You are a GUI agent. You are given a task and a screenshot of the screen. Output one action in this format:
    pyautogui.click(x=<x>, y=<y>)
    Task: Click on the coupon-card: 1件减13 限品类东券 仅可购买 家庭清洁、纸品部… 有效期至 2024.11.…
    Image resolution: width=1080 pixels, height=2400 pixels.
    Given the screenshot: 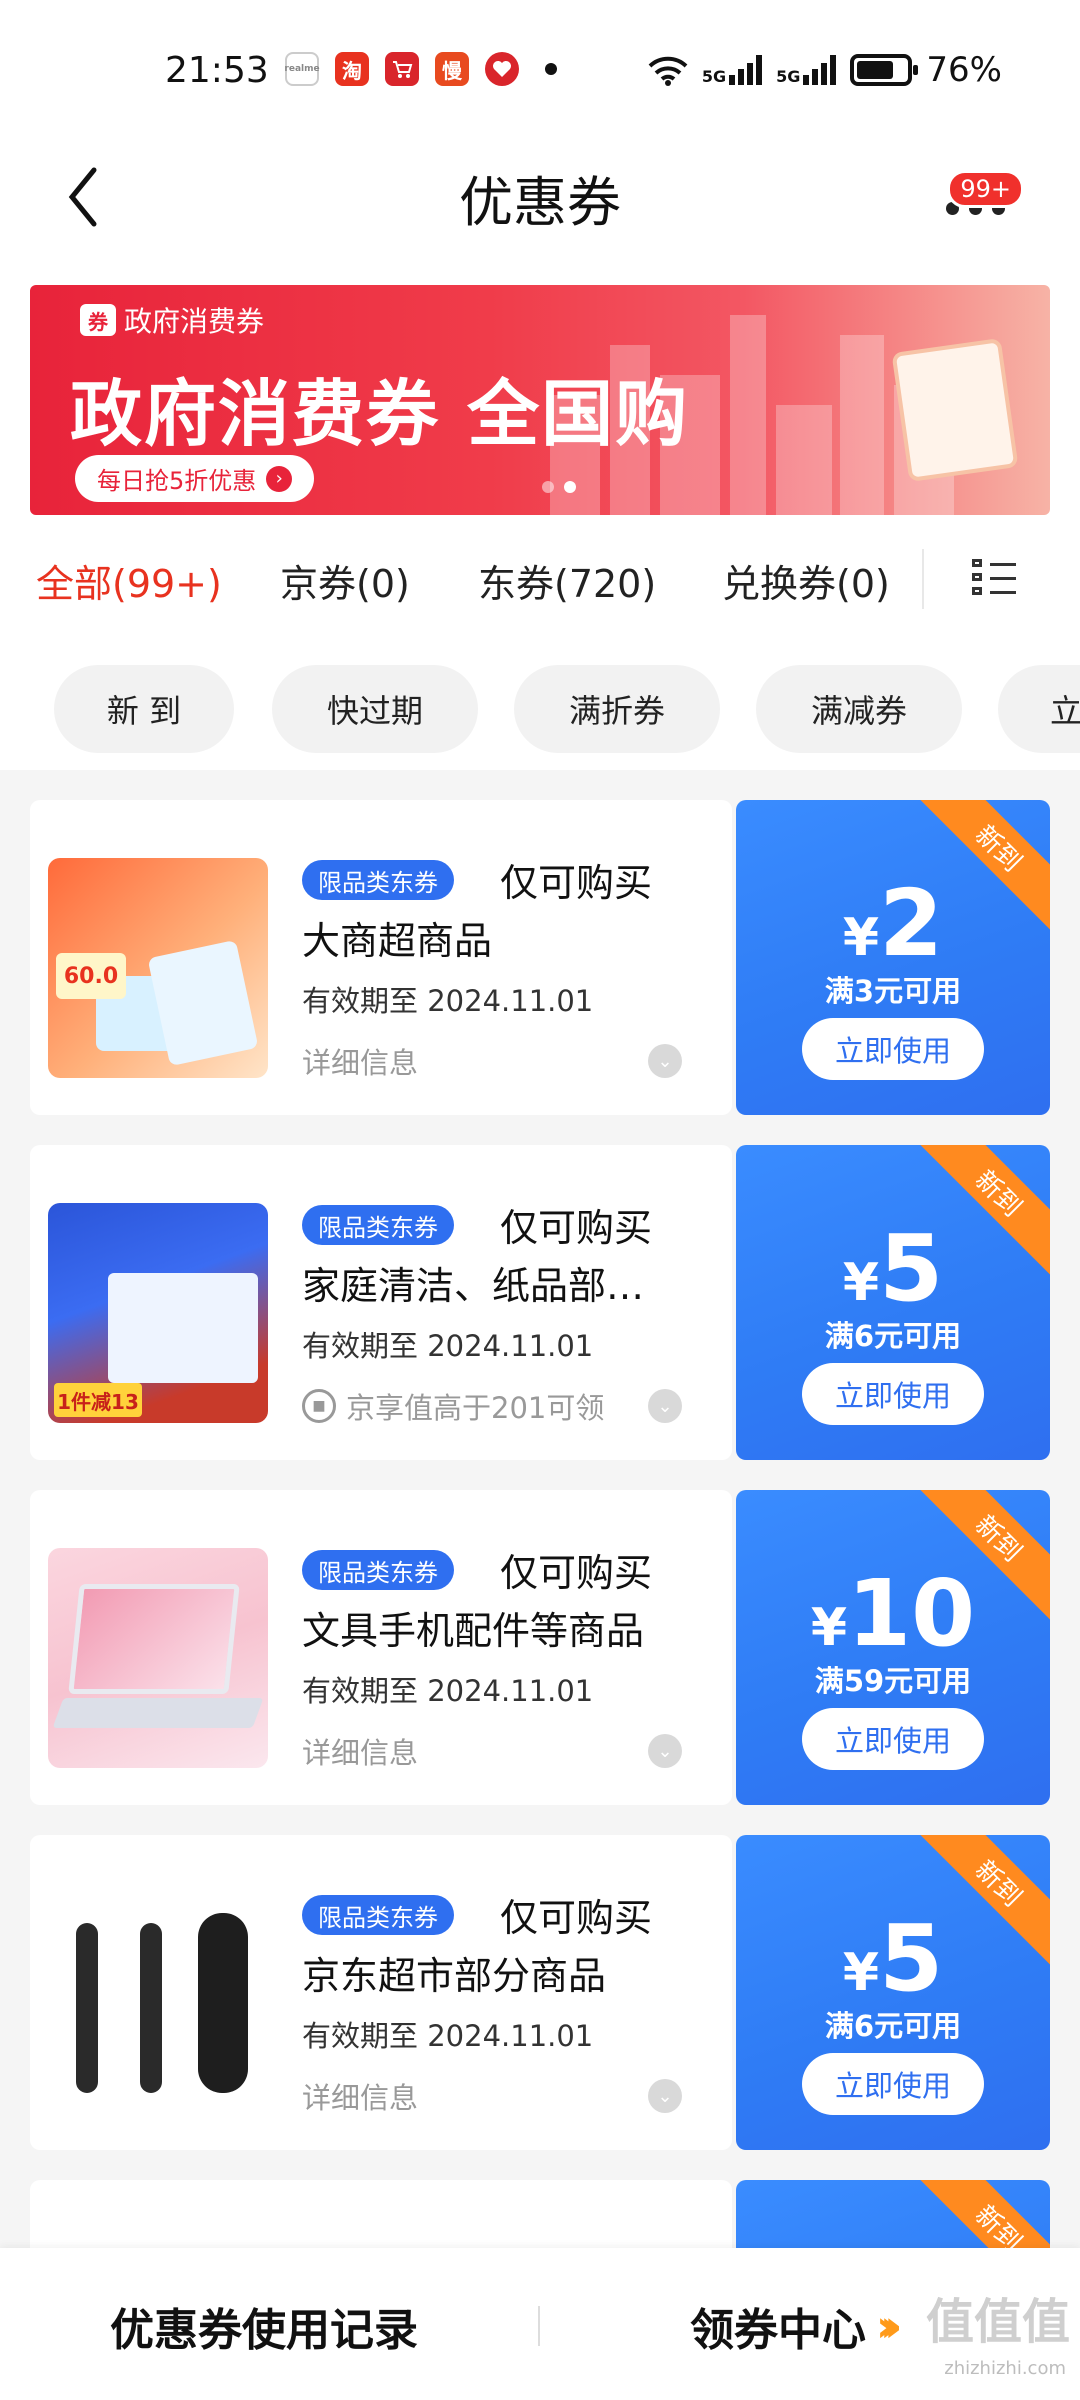 What is the action you would take?
    pyautogui.click(x=540, y=1302)
    